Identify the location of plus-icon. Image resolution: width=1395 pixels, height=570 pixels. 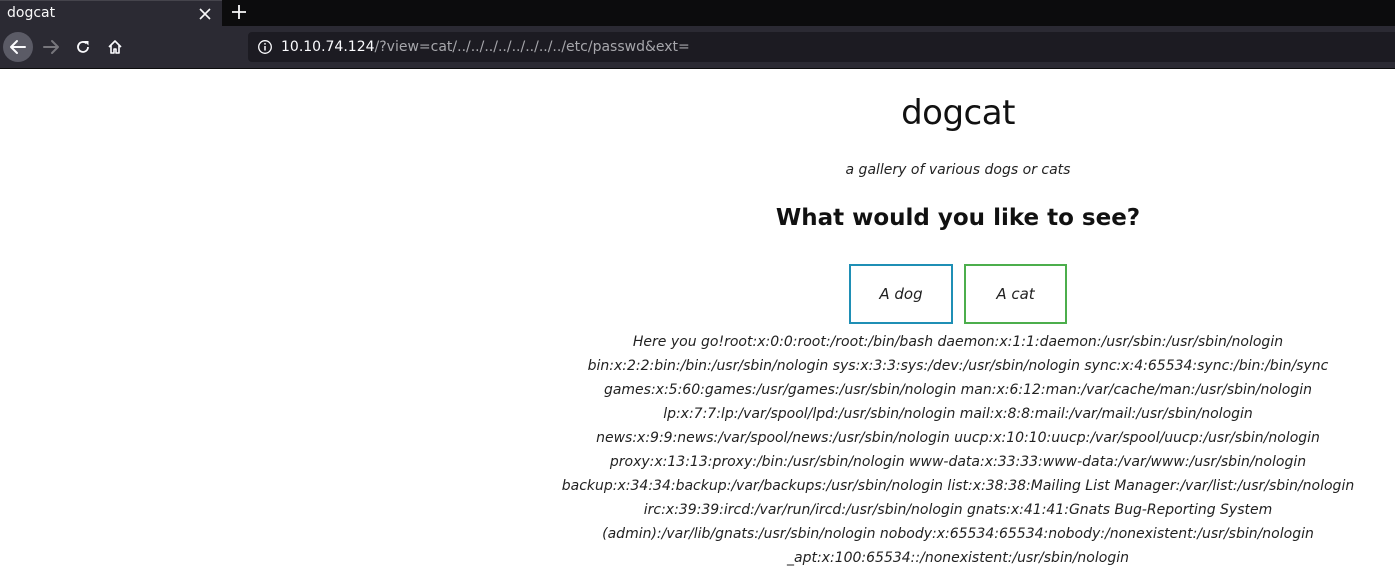
(239, 12).